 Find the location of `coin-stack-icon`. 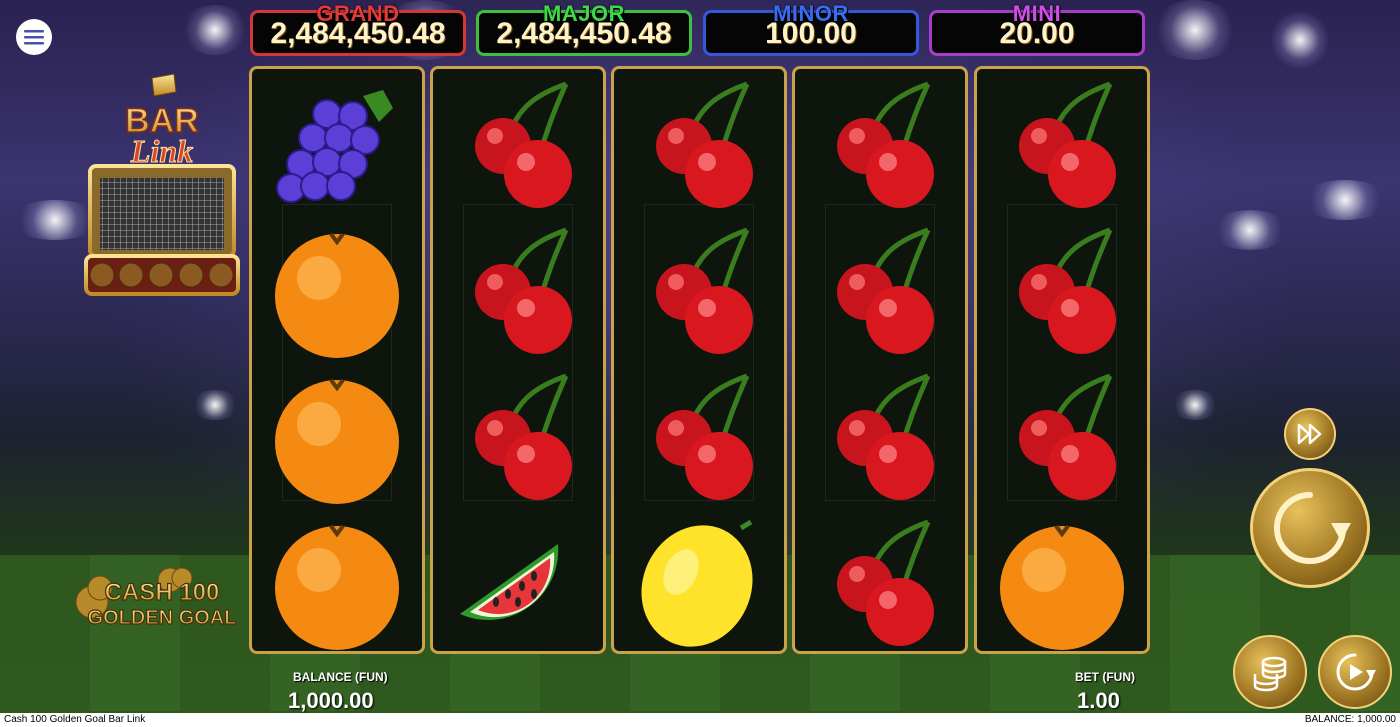

coin-stack-icon is located at coordinates (1270, 674).